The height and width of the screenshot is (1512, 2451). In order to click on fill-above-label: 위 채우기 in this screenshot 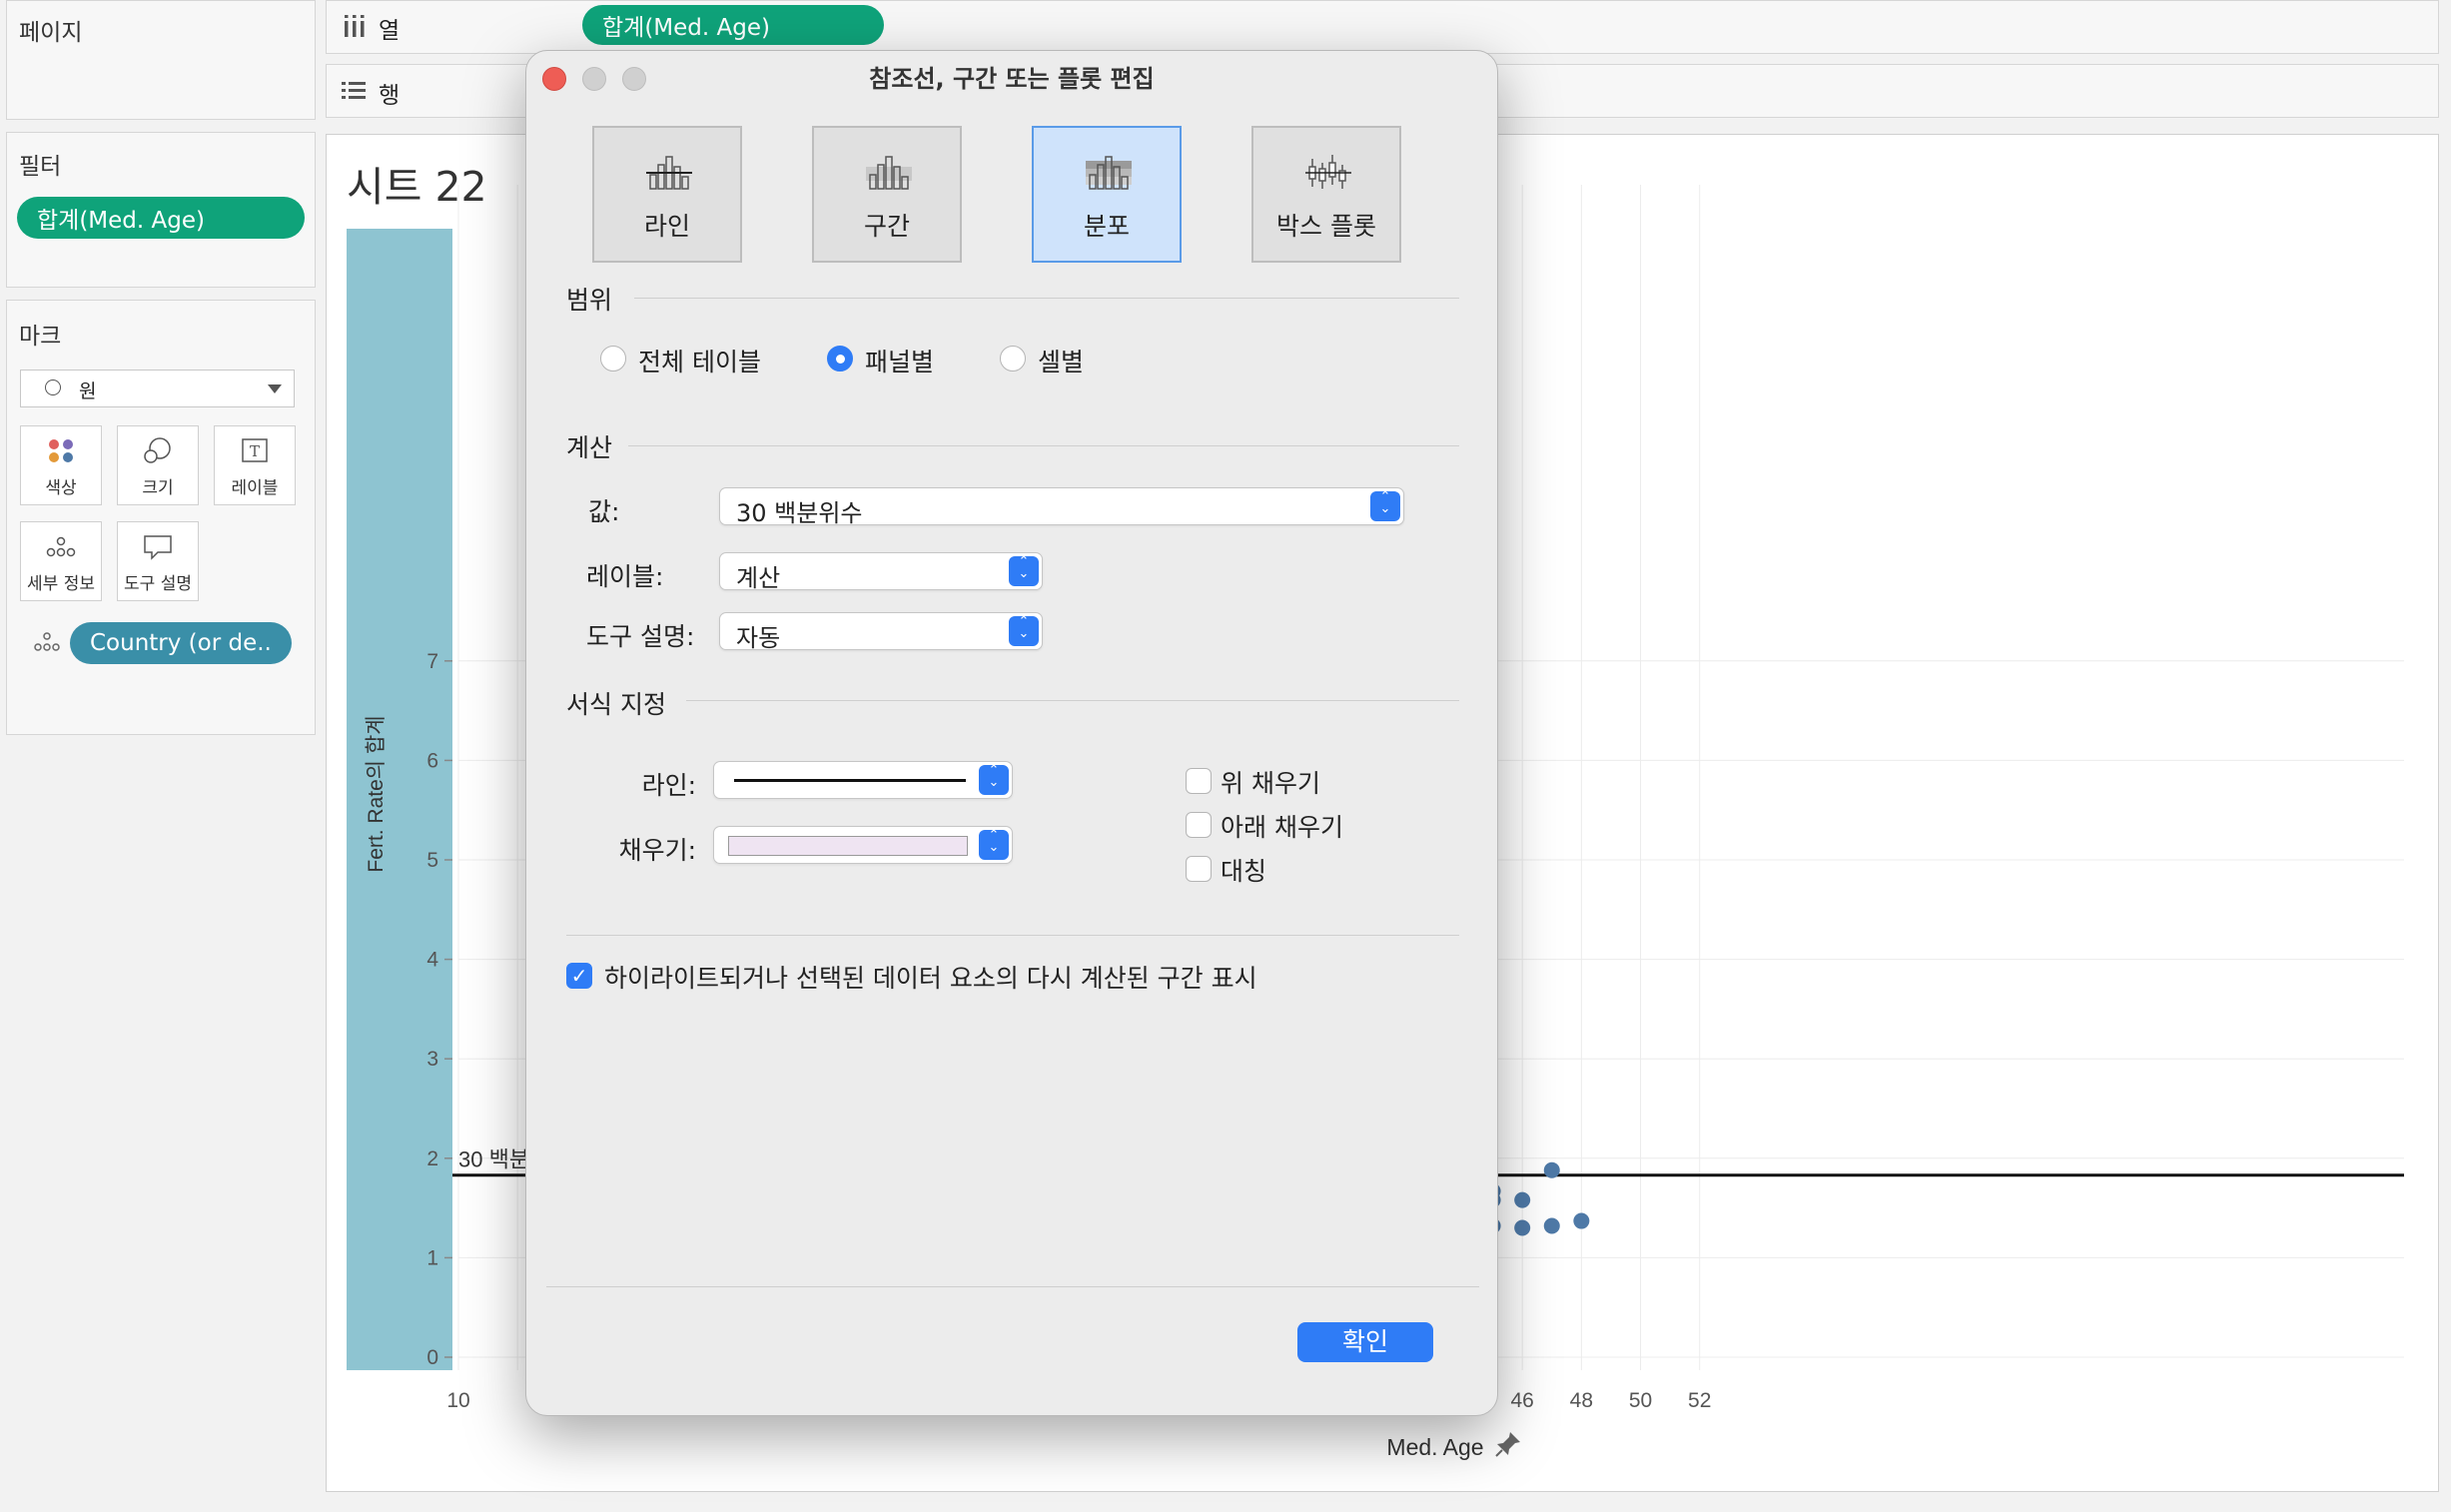, I will do `click(1270, 782)`.